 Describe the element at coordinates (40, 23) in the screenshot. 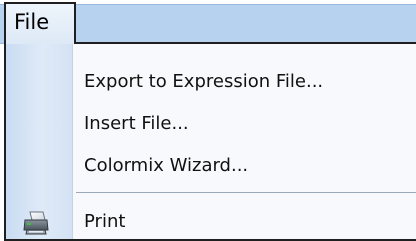

I see `menu-file: File` at that location.